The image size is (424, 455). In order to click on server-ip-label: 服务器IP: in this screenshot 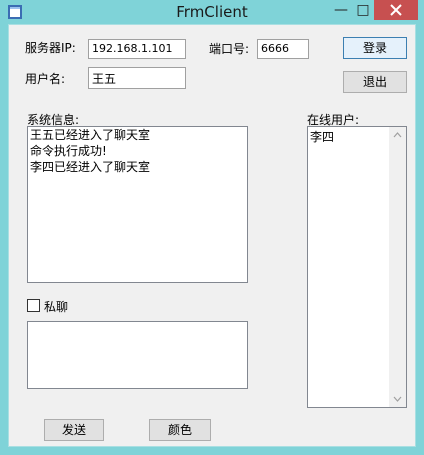, I will do `click(50, 48)`.